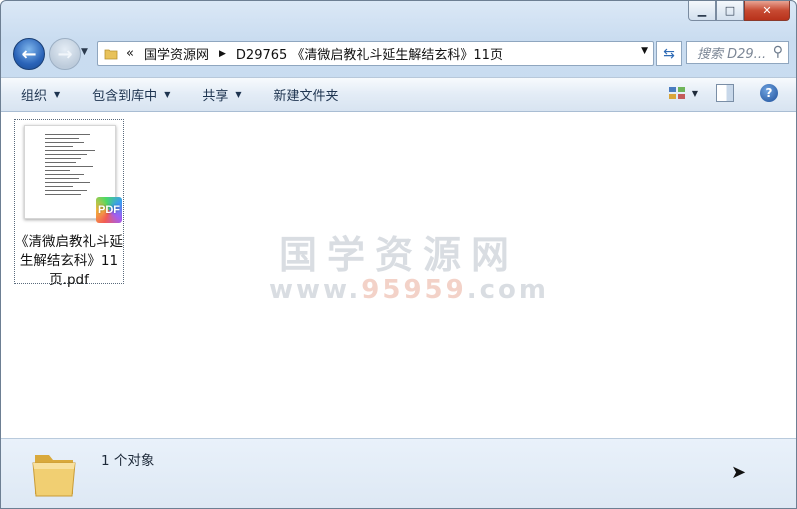 Image resolution: width=797 pixels, height=509 pixels. Describe the element at coordinates (128, 461) in the screenshot. I see `item-count: 1 个对象` at that location.